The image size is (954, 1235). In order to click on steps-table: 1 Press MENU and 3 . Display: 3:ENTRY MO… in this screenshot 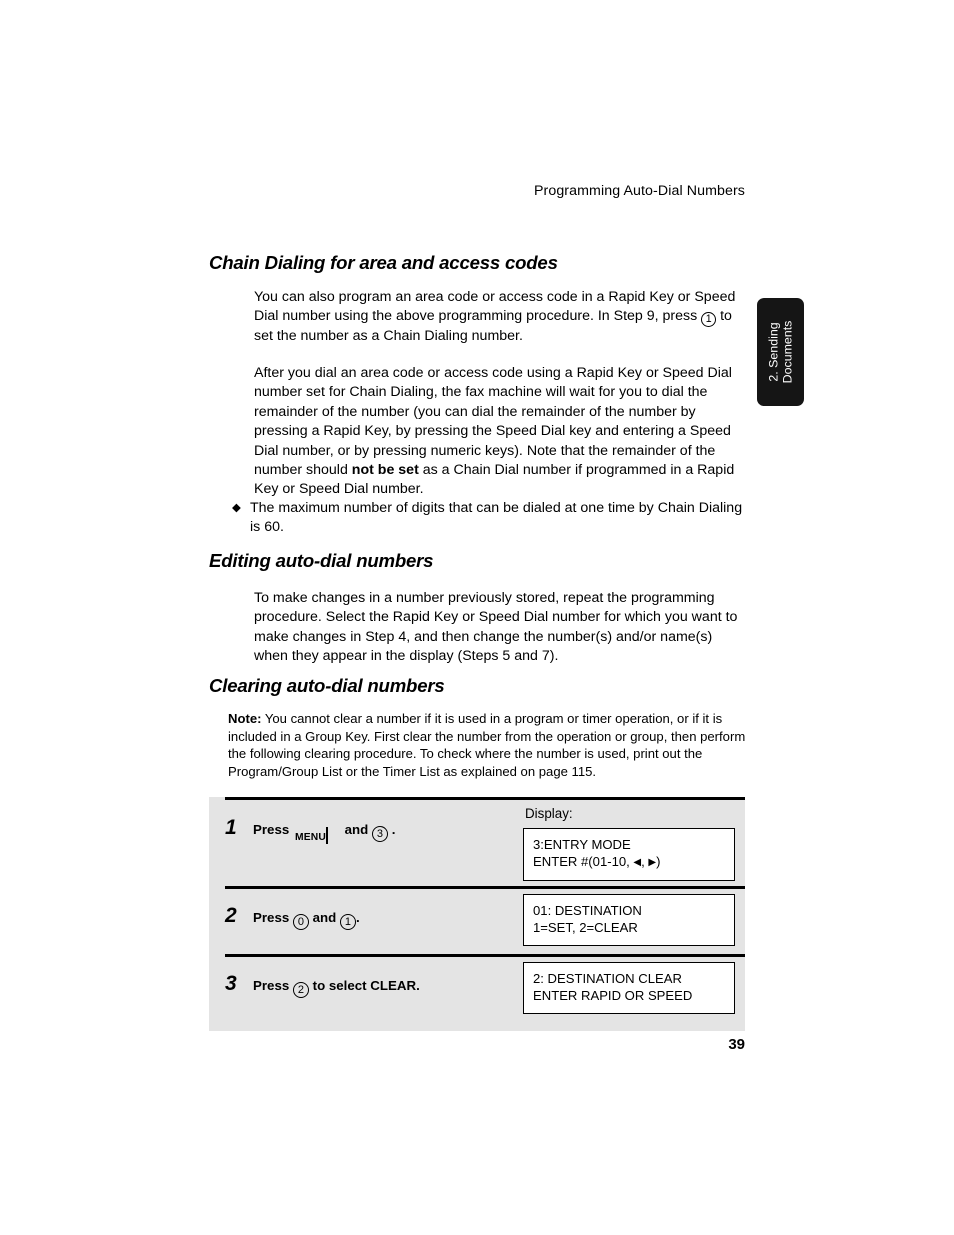, I will do `click(477, 914)`.